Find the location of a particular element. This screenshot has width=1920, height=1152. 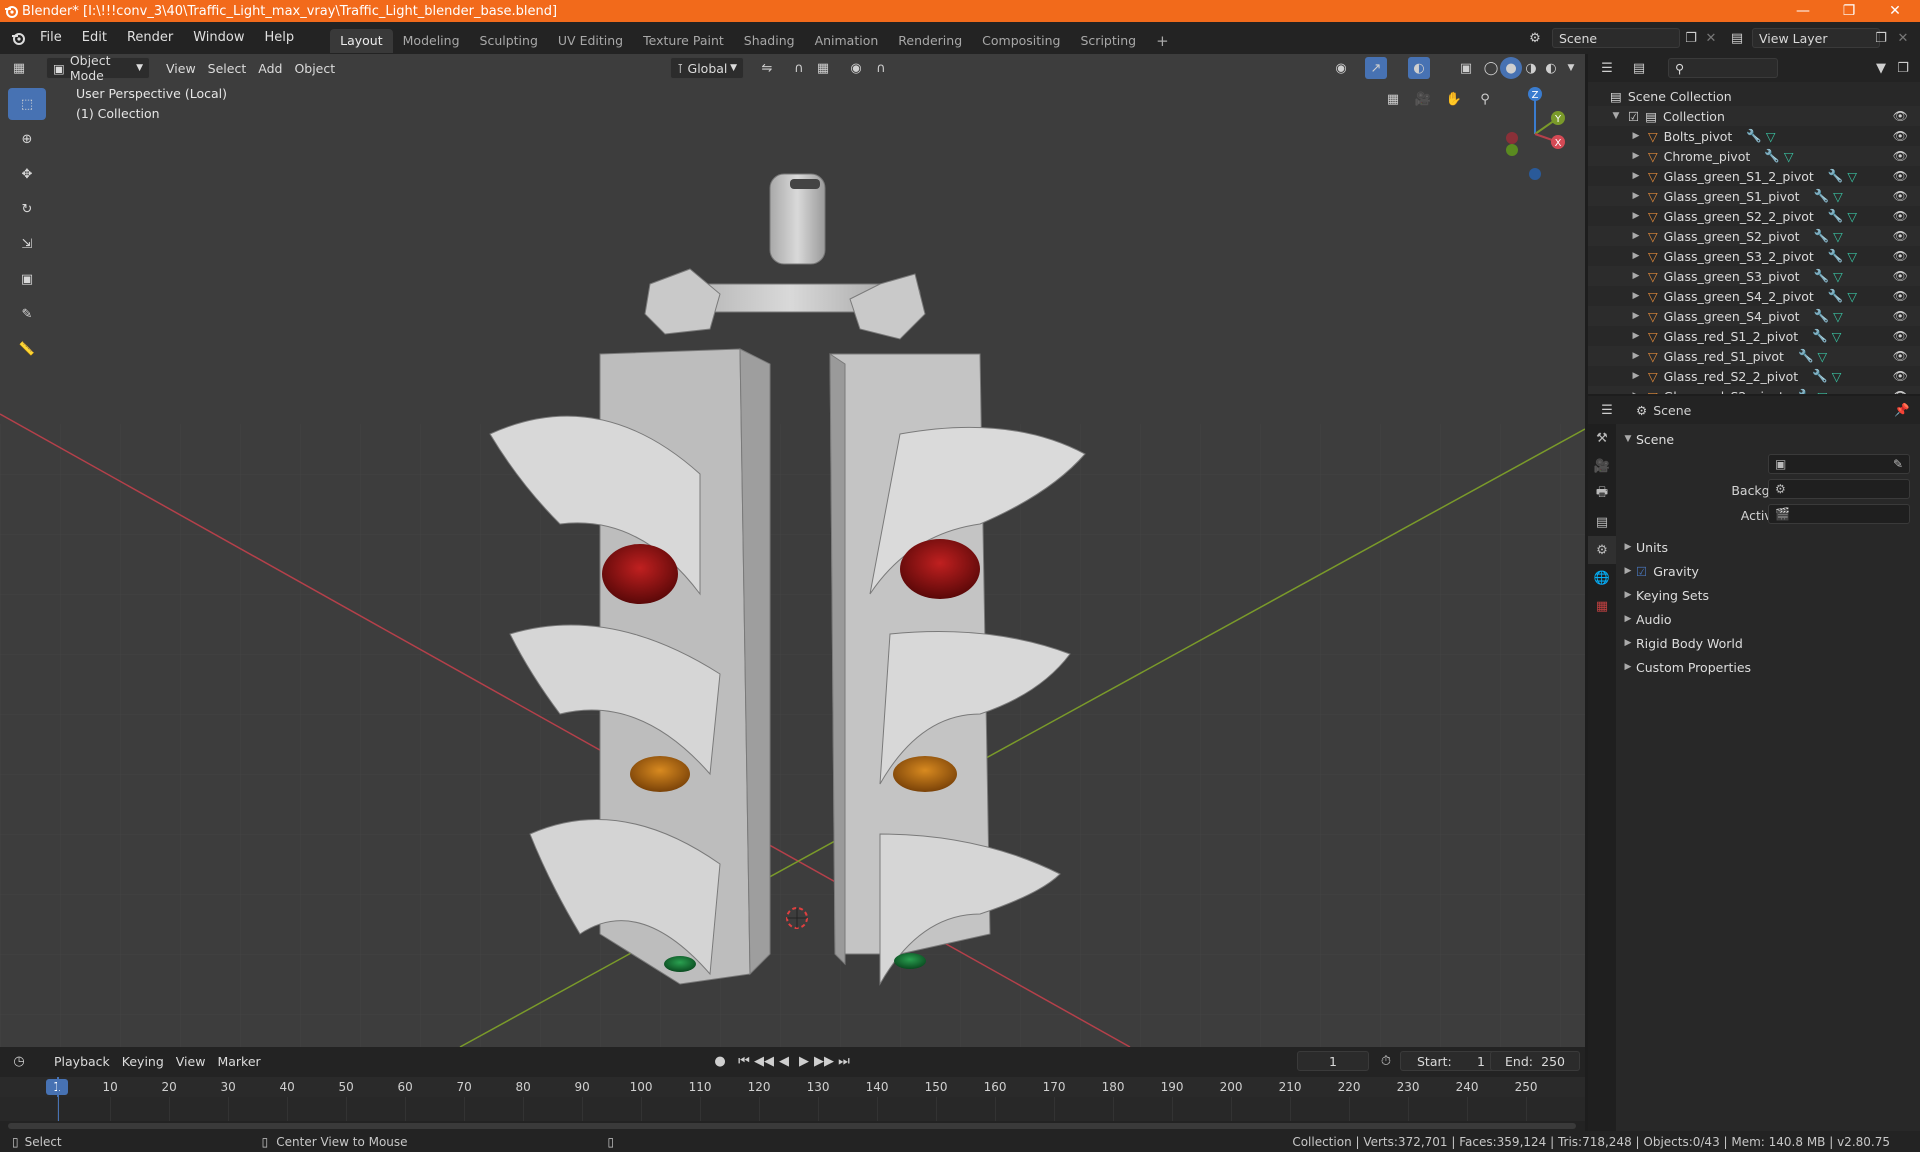

xray-toggle-icon: ▣ is located at coordinates (1466, 68).